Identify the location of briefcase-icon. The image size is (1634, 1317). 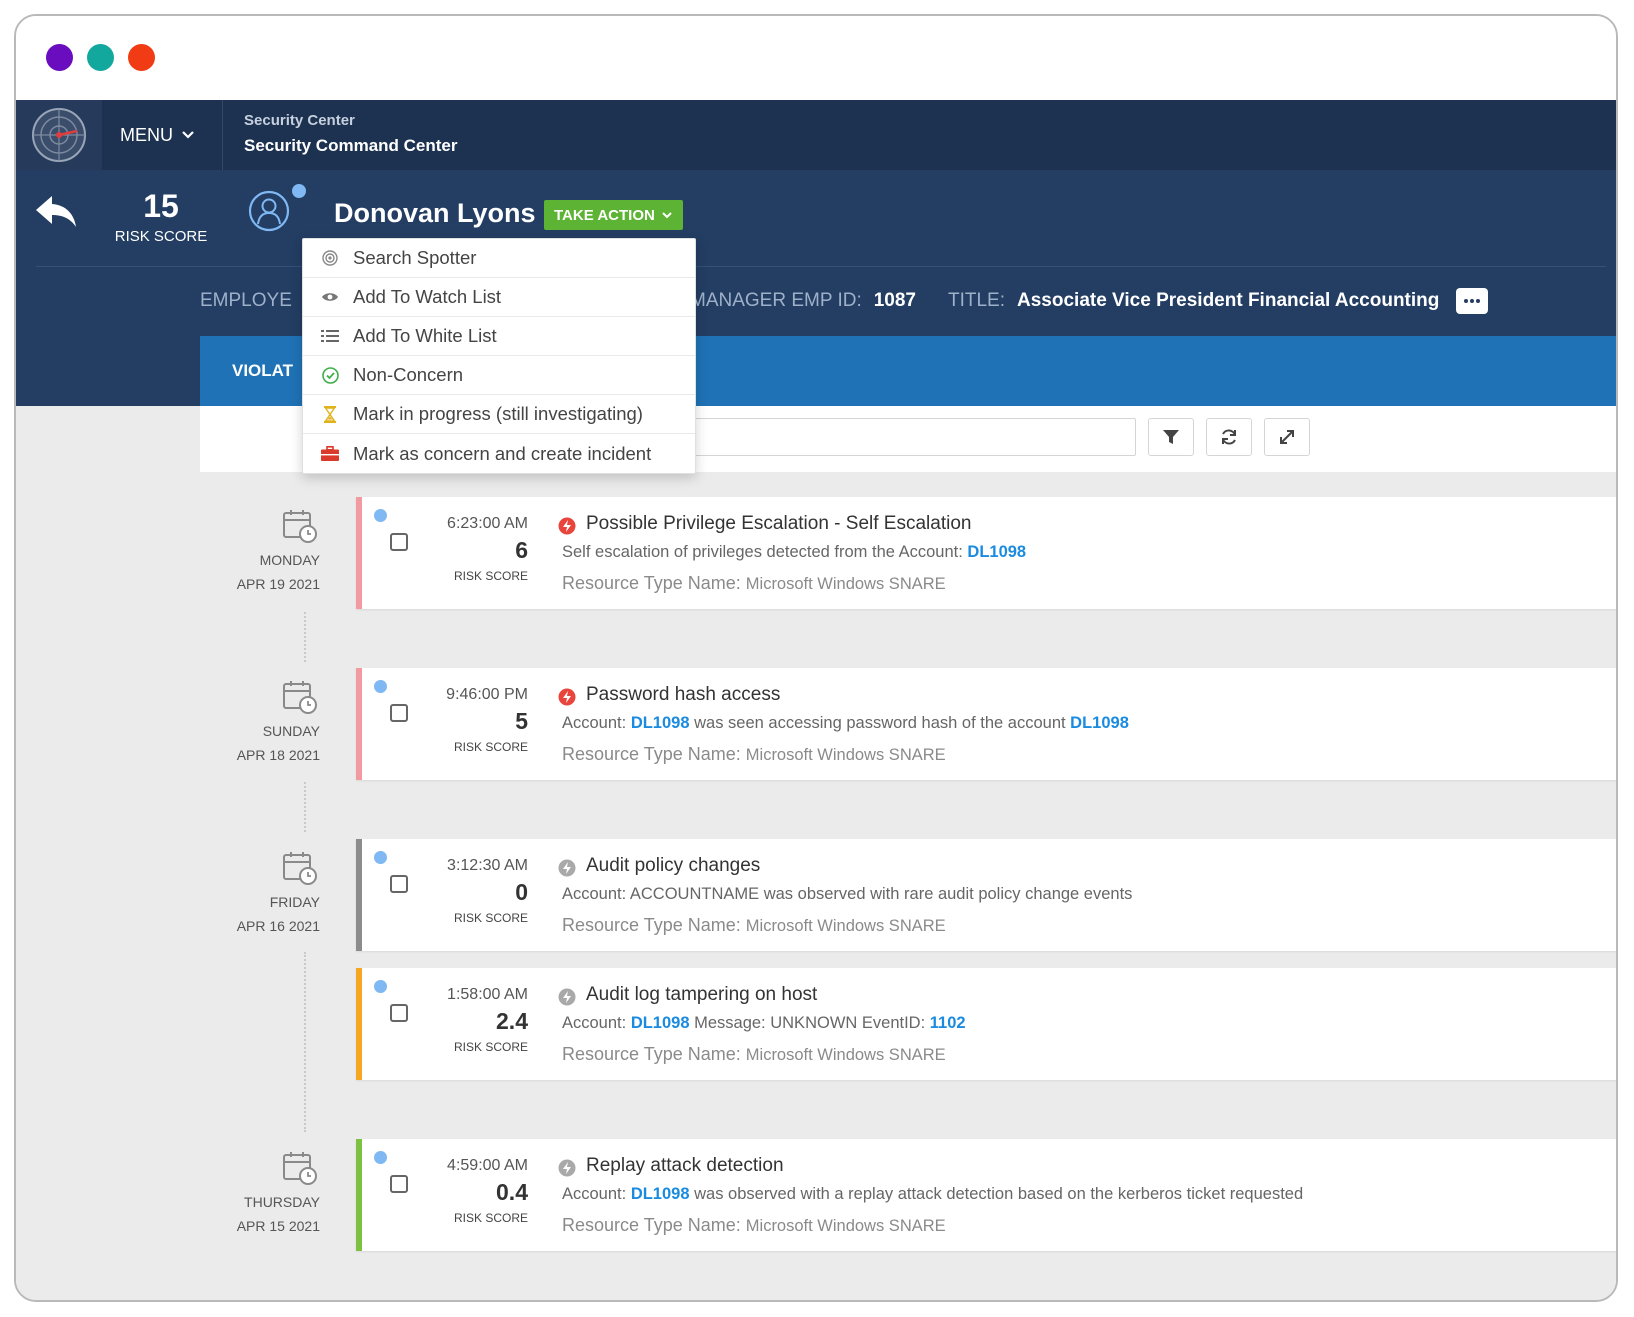
(330, 454).